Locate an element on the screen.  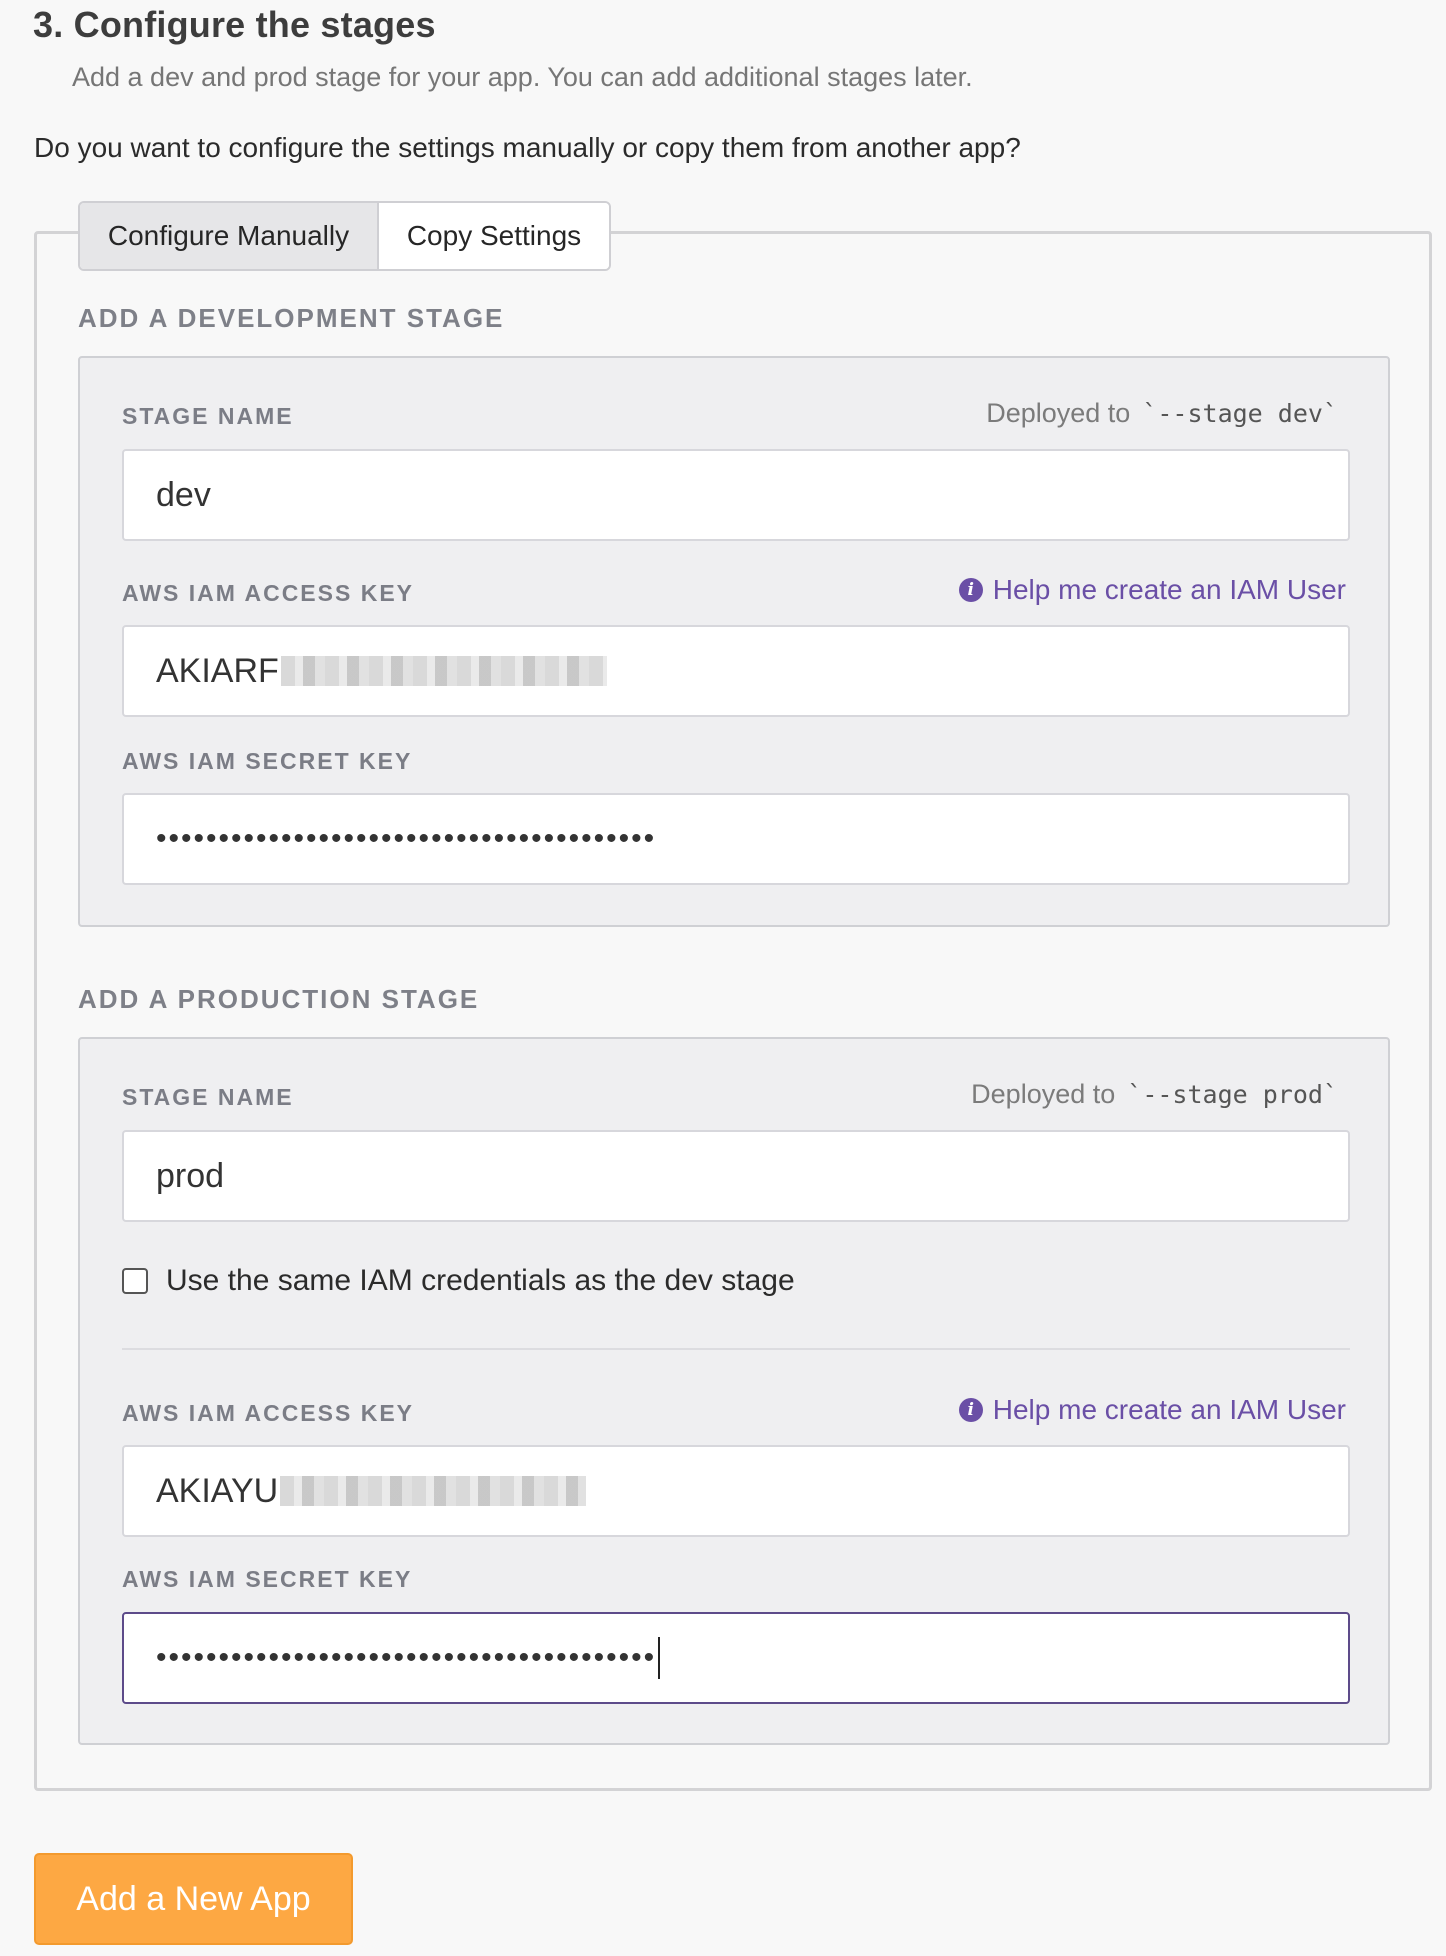
prod-deployed-to-code: `--stage prod` is located at coordinates (1232, 1094).